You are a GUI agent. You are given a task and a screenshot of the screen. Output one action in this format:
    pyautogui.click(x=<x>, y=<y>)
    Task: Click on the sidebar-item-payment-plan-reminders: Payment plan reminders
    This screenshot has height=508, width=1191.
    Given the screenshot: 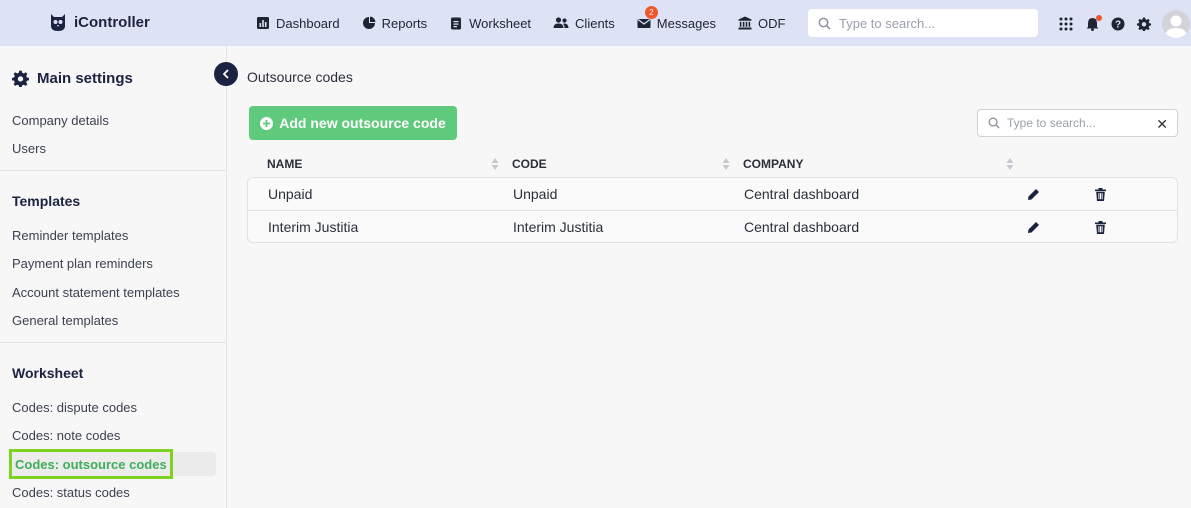 What is the action you would take?
    pyautogui.click(x=82, y=263)
    